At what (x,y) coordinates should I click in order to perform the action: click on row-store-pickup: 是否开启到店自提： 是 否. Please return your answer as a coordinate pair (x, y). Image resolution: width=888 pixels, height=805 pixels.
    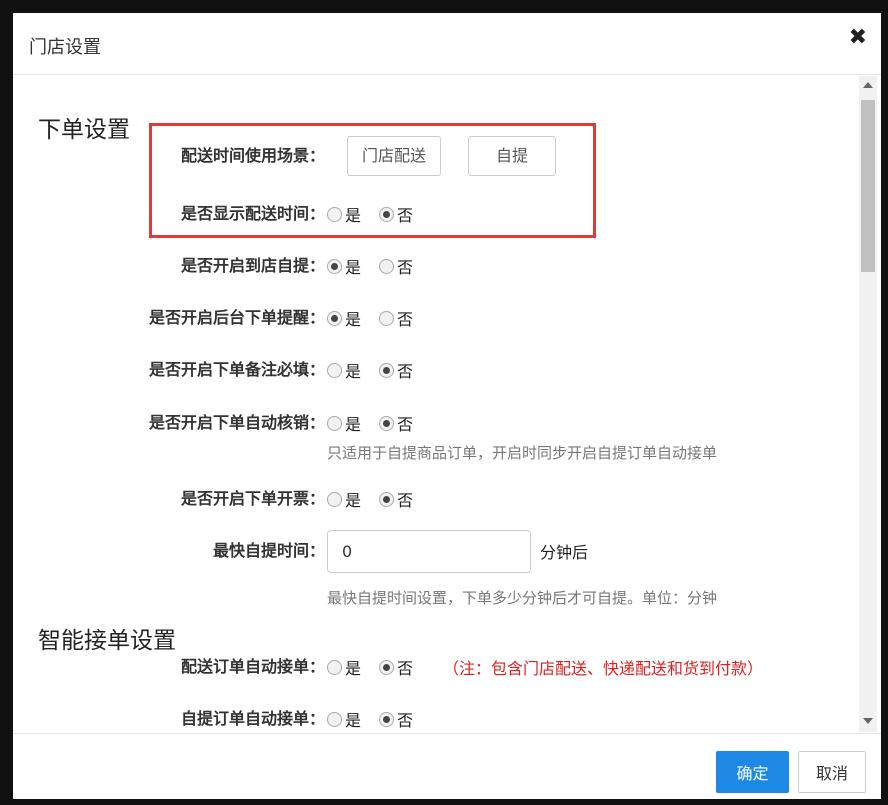
    Looking at the image, I should click on (433, 266).